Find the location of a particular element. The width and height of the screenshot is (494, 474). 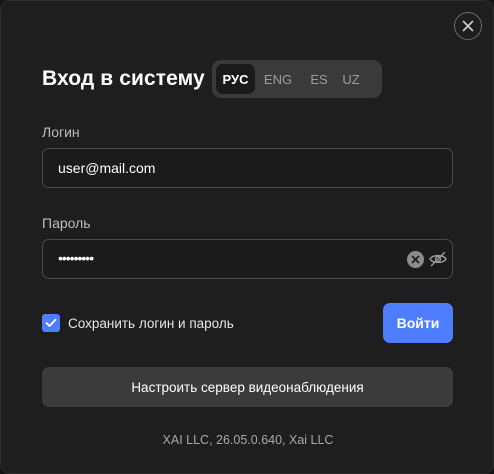

login-value: user@mail.com is located at coordinates (107, 168).